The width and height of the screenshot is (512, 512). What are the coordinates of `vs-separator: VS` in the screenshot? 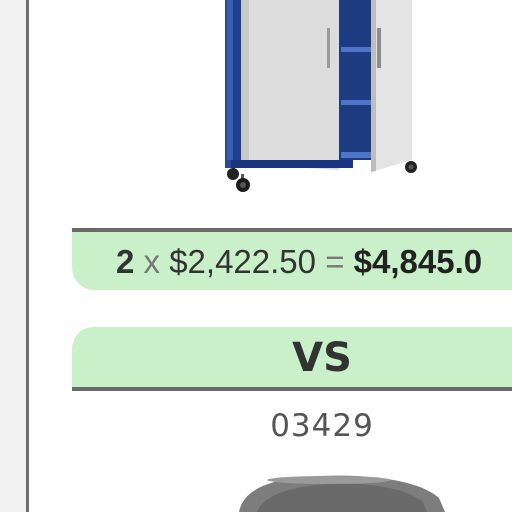 It's located at (292, 359).